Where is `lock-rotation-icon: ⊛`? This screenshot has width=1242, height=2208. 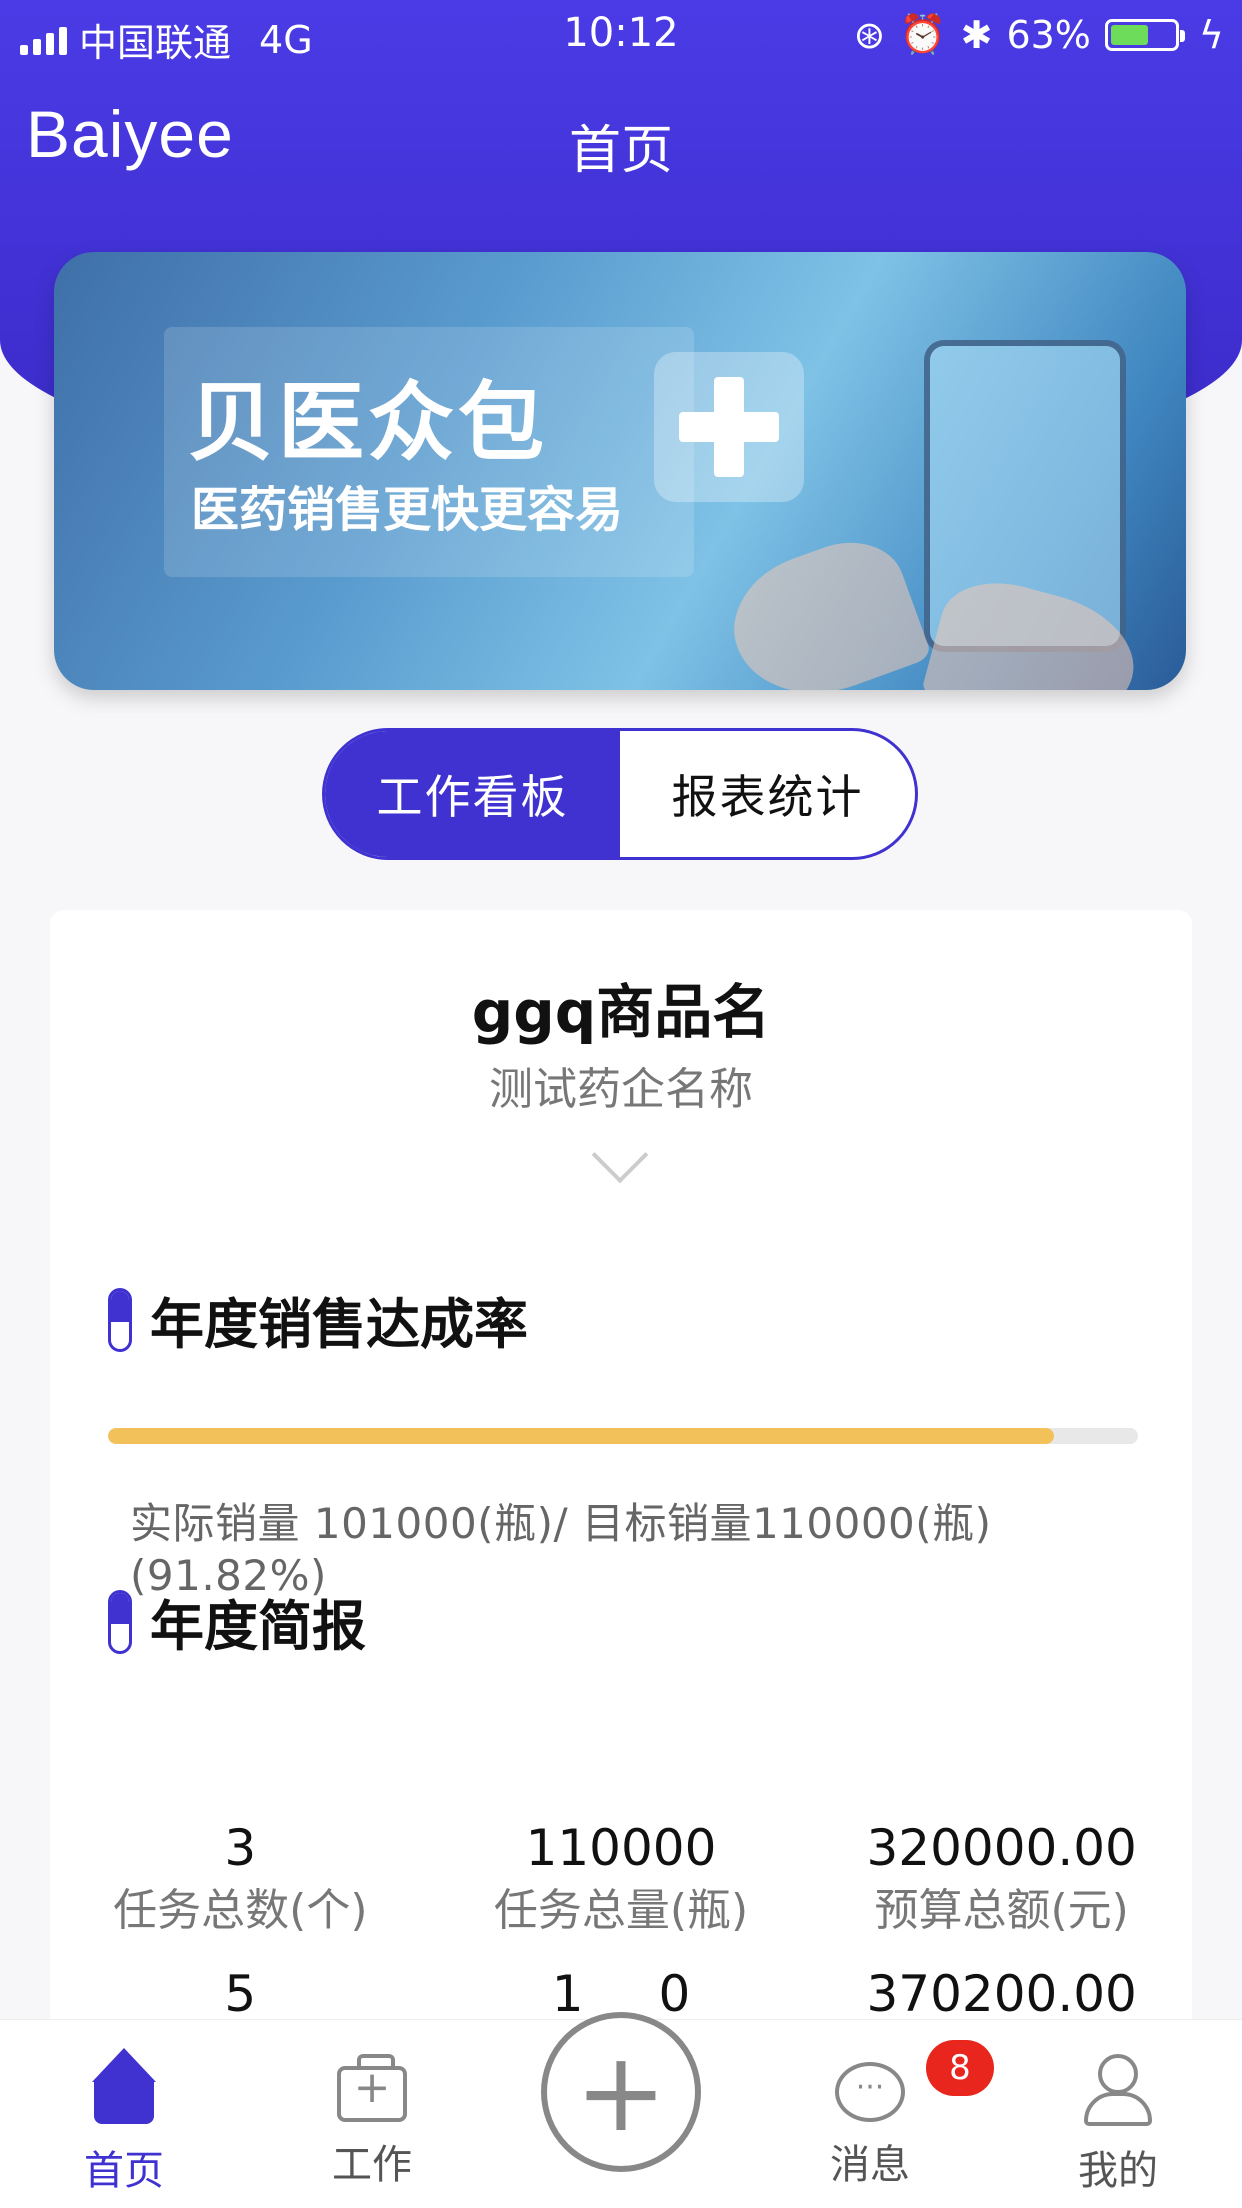
lock-rotation-icon: ⊛ is located at coordinates (869, 34).